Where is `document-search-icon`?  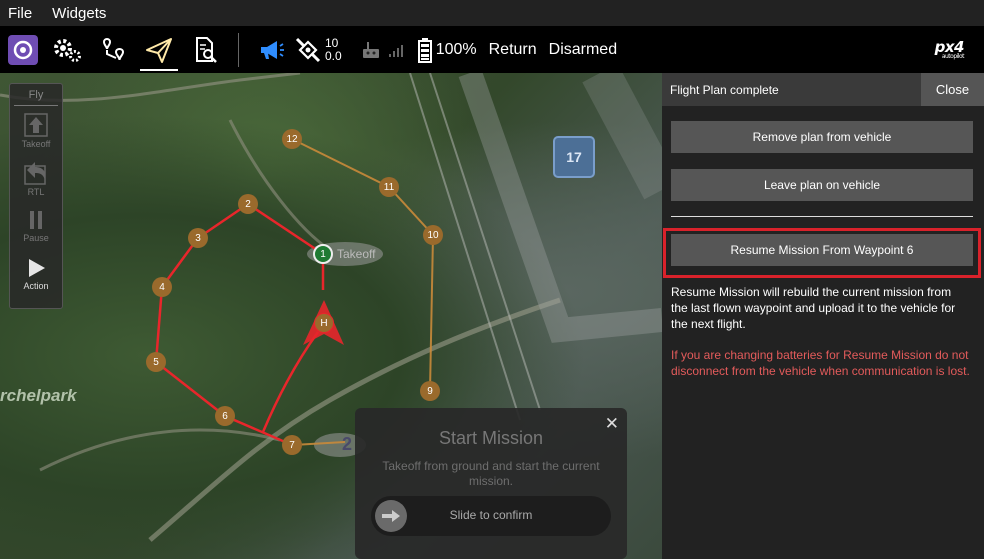
document-search-icon is located at coordinates (206, 49).